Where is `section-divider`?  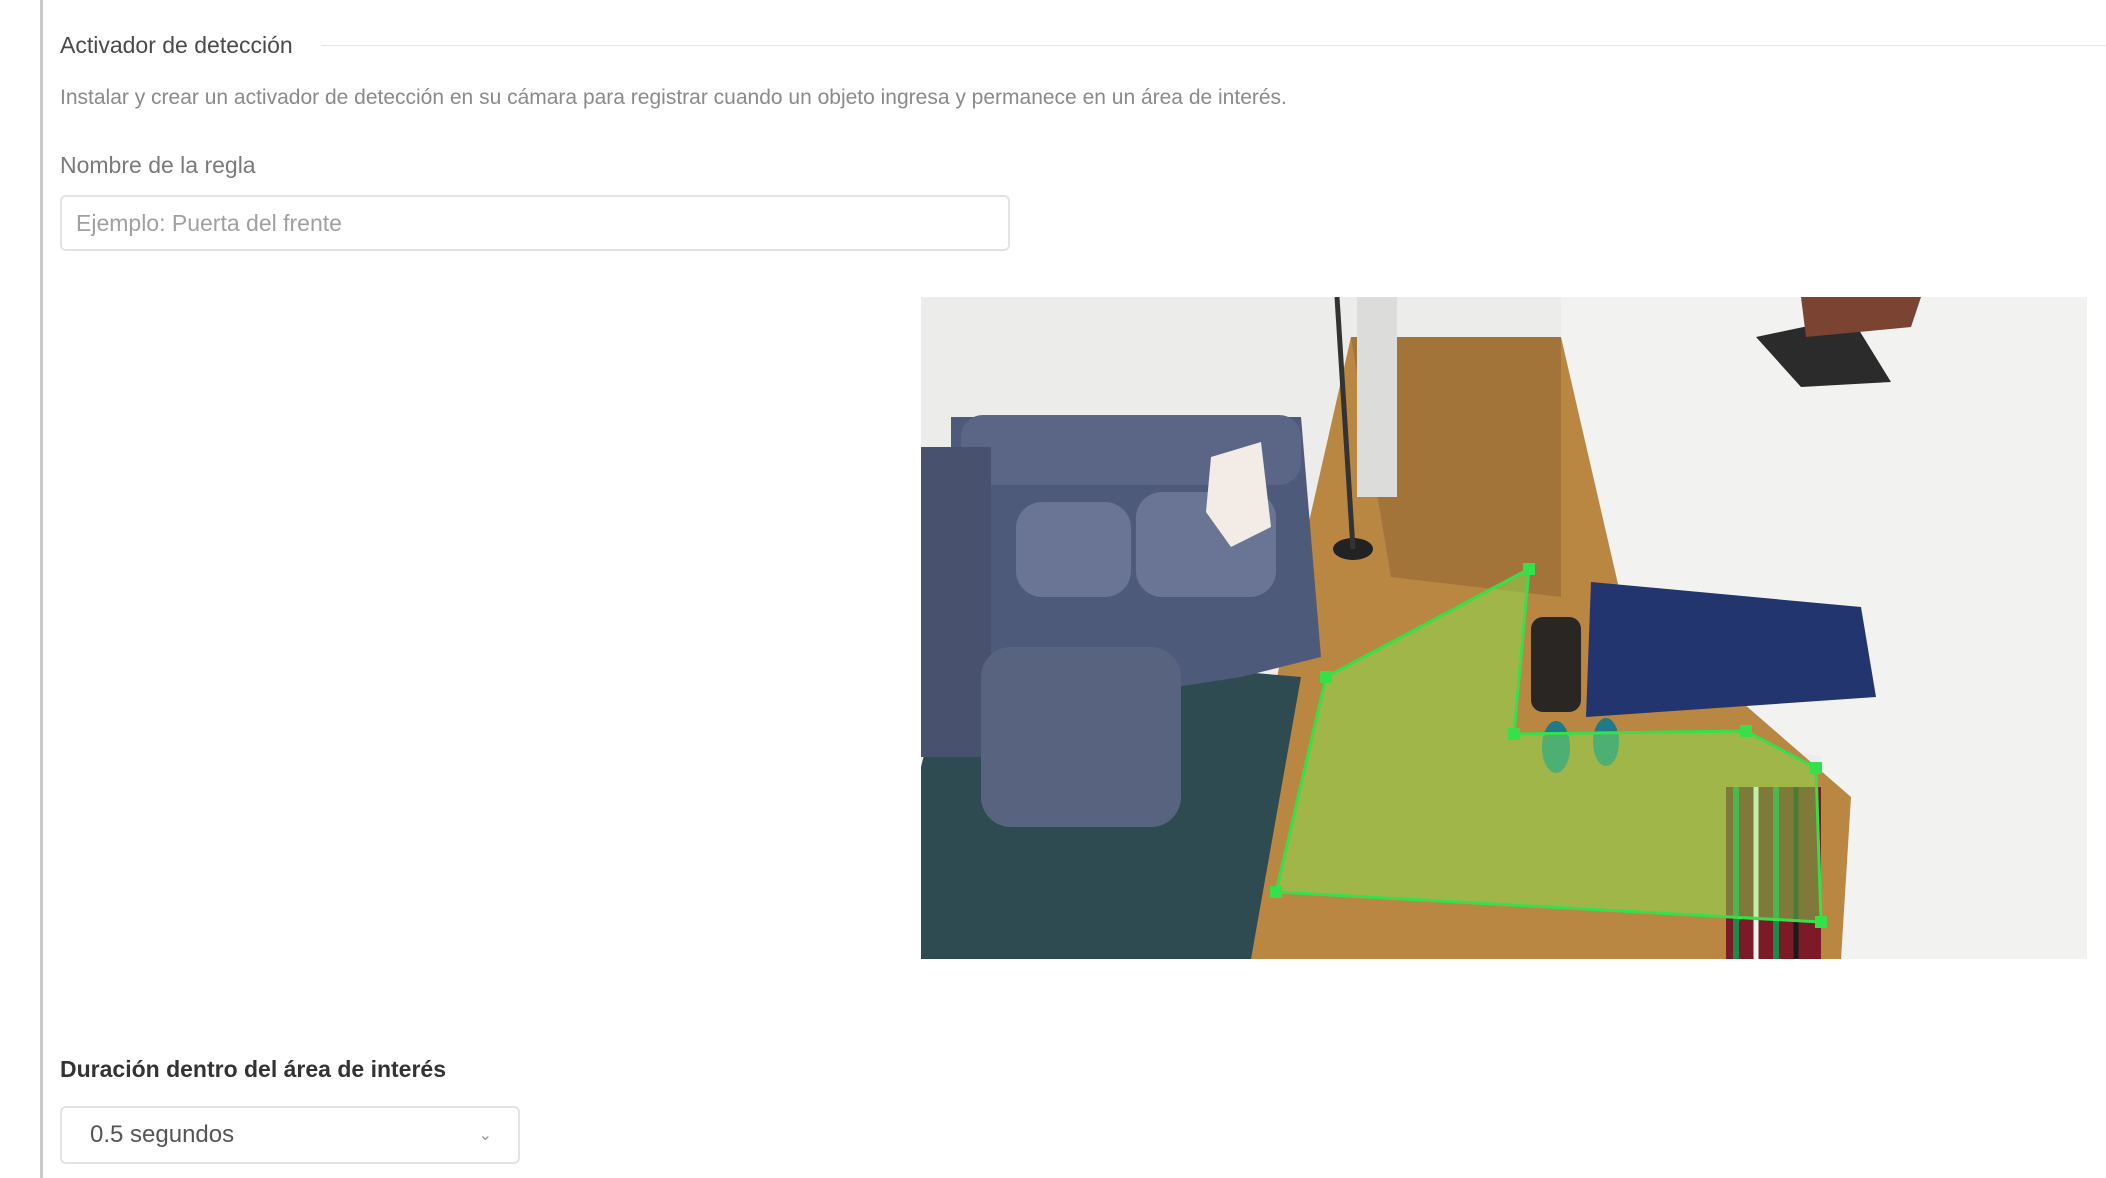 section-divider is located at coordinates (1213, 45).